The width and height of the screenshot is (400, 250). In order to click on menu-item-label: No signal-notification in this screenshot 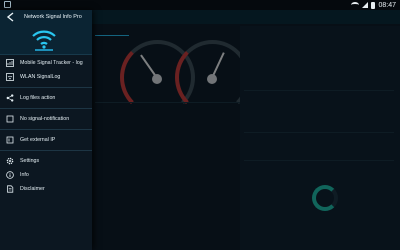, I will do `click(45, 119)`.